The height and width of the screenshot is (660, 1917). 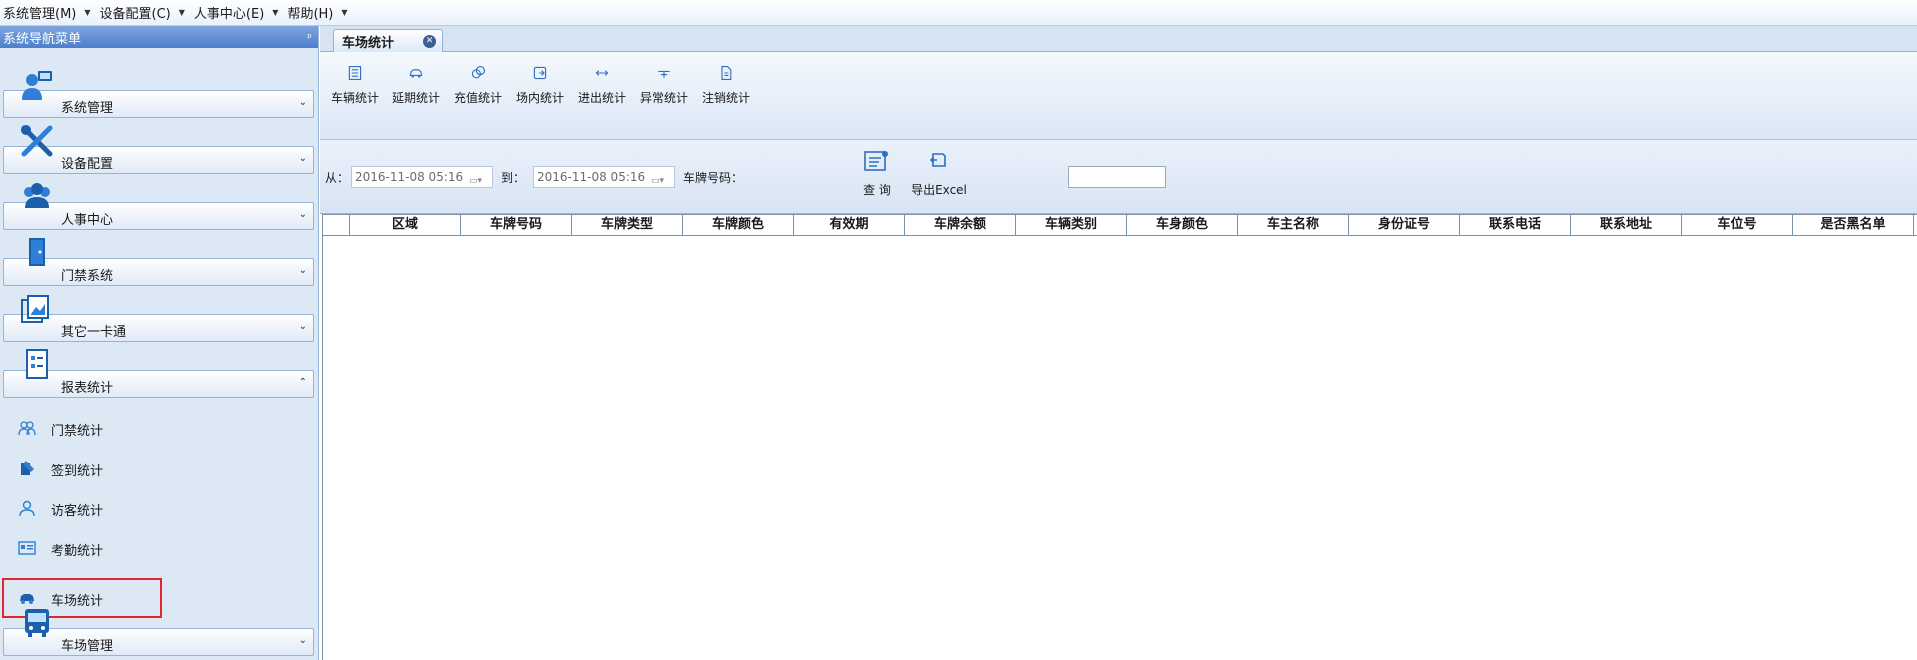 I want to click on cards-icon, so click(x=35, y=309).